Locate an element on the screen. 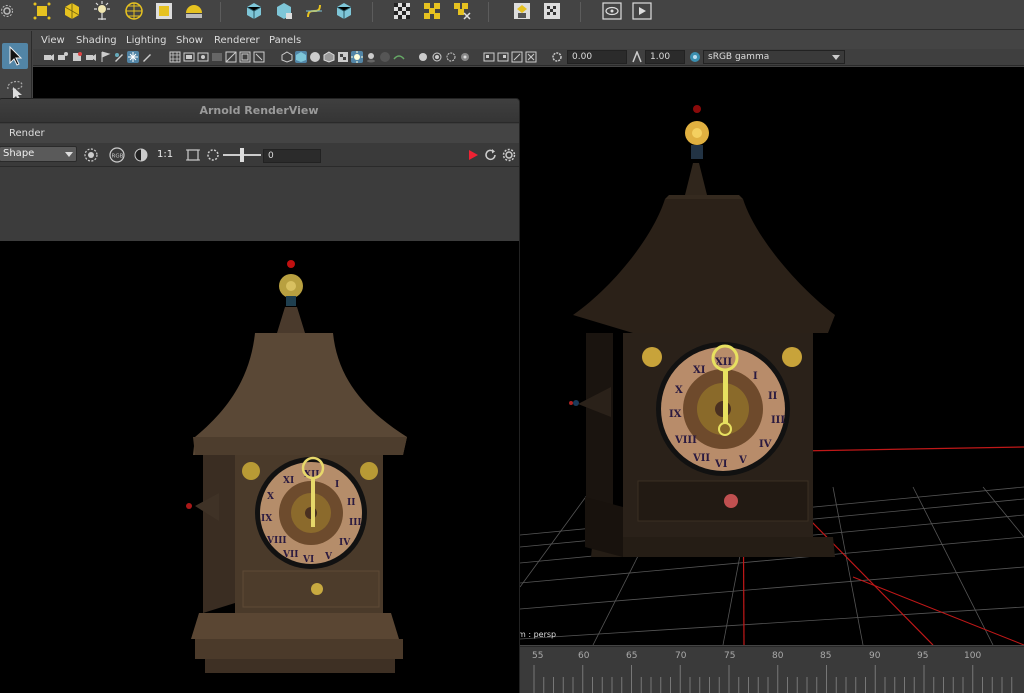 The image size is (1024, 693). select-tool-icon is located at coordinates (15, 56).